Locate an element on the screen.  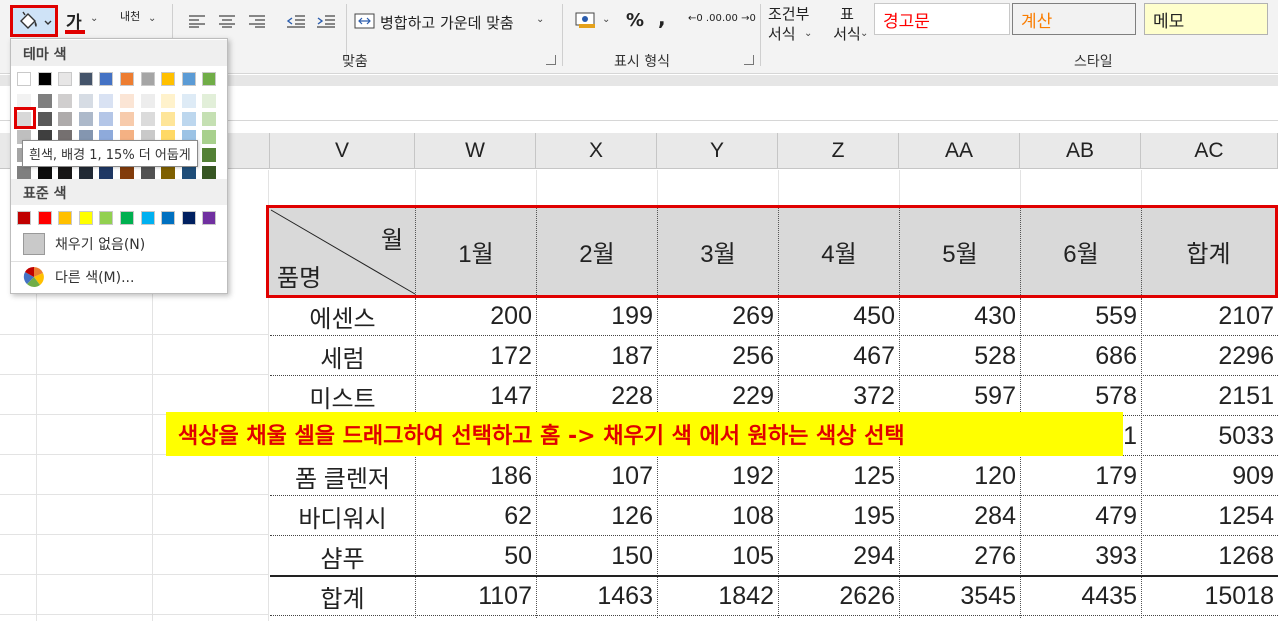
table-cell: 284 is located at coordinates (959, 516).